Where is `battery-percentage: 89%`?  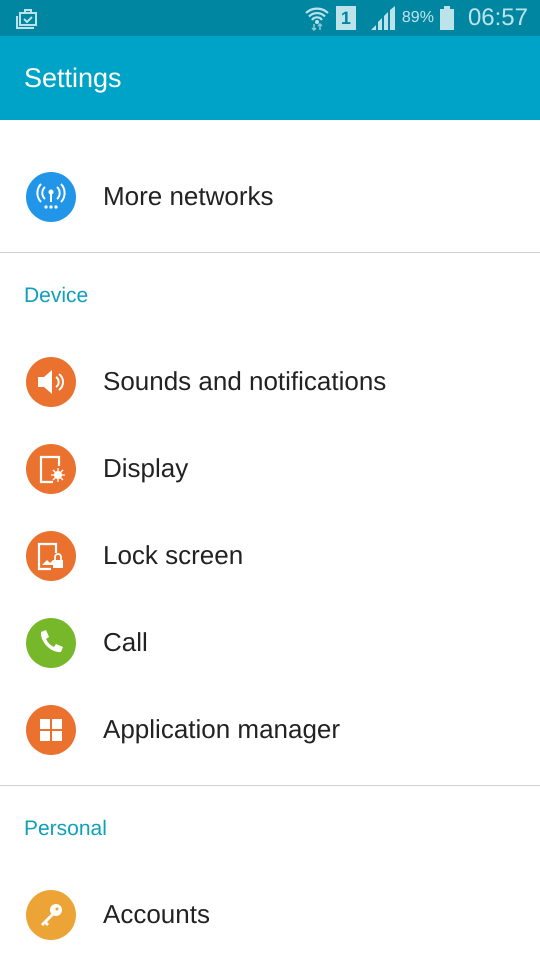
battery-percentage: 89% is located at coordinates (418, 18).